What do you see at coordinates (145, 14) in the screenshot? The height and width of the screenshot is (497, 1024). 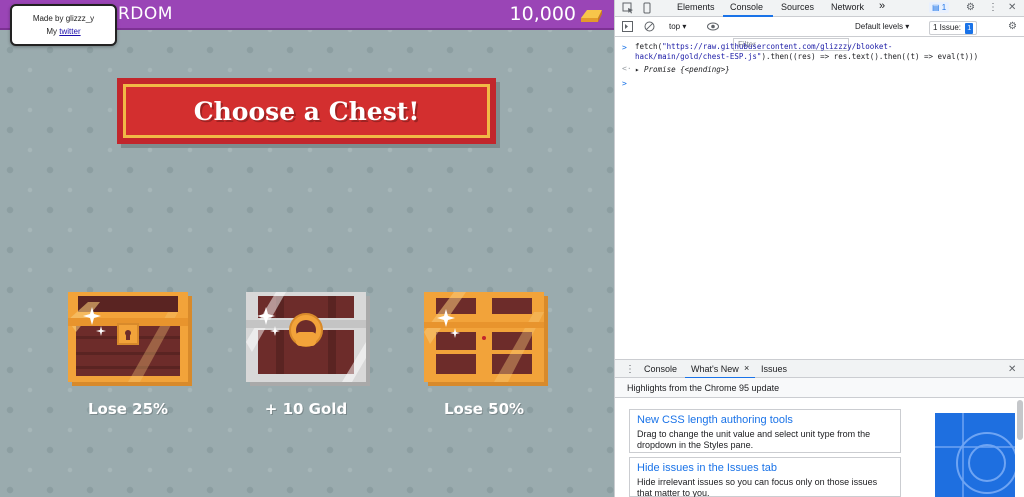 I see `game-mode-title: RDOM` at bounding box center [145, 14].